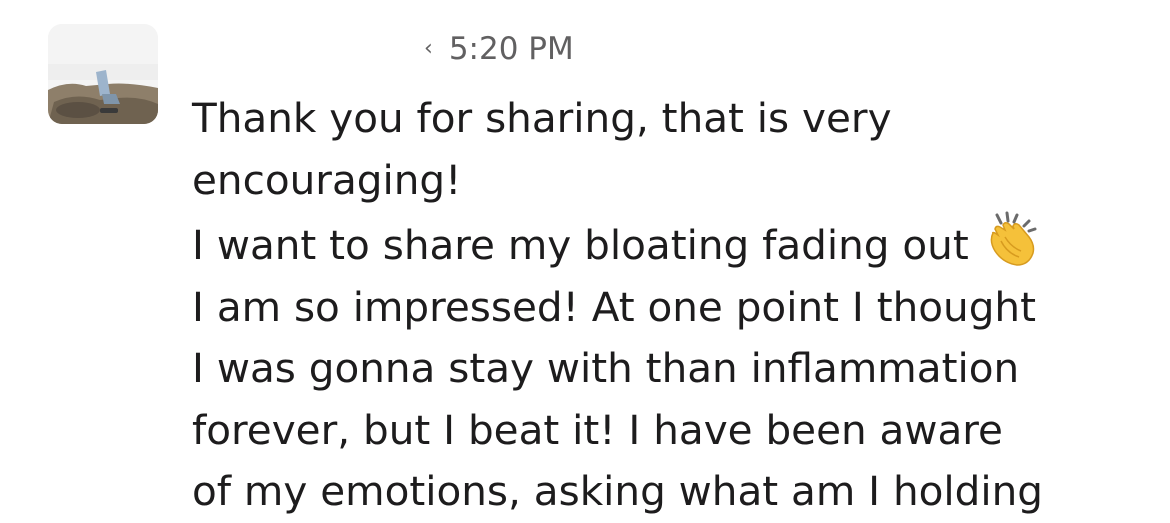  Describe the element at coordinates (580, 245) in the screenshot. I see `message-line-text: I want to share my bloating fading out` at that location.